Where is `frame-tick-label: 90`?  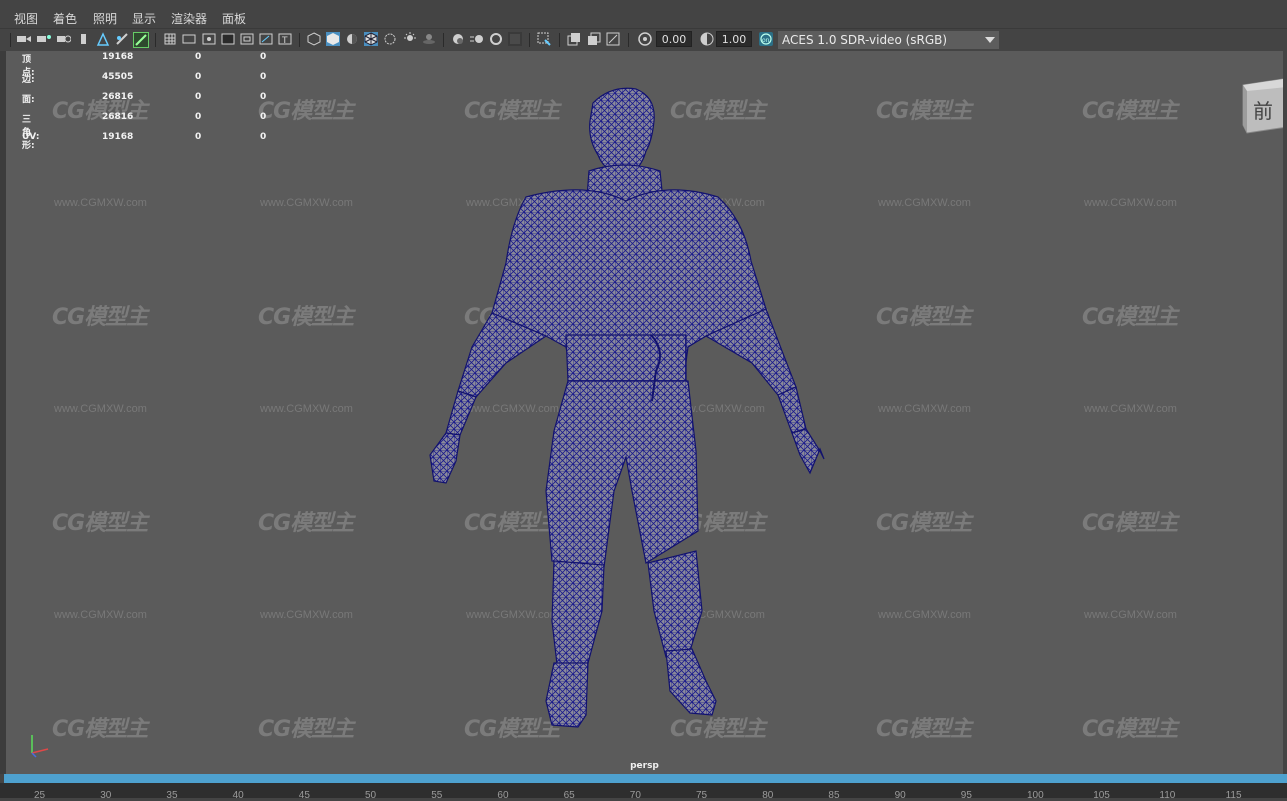
frame-tick-label: 90 is located at coordinates (900, 795).